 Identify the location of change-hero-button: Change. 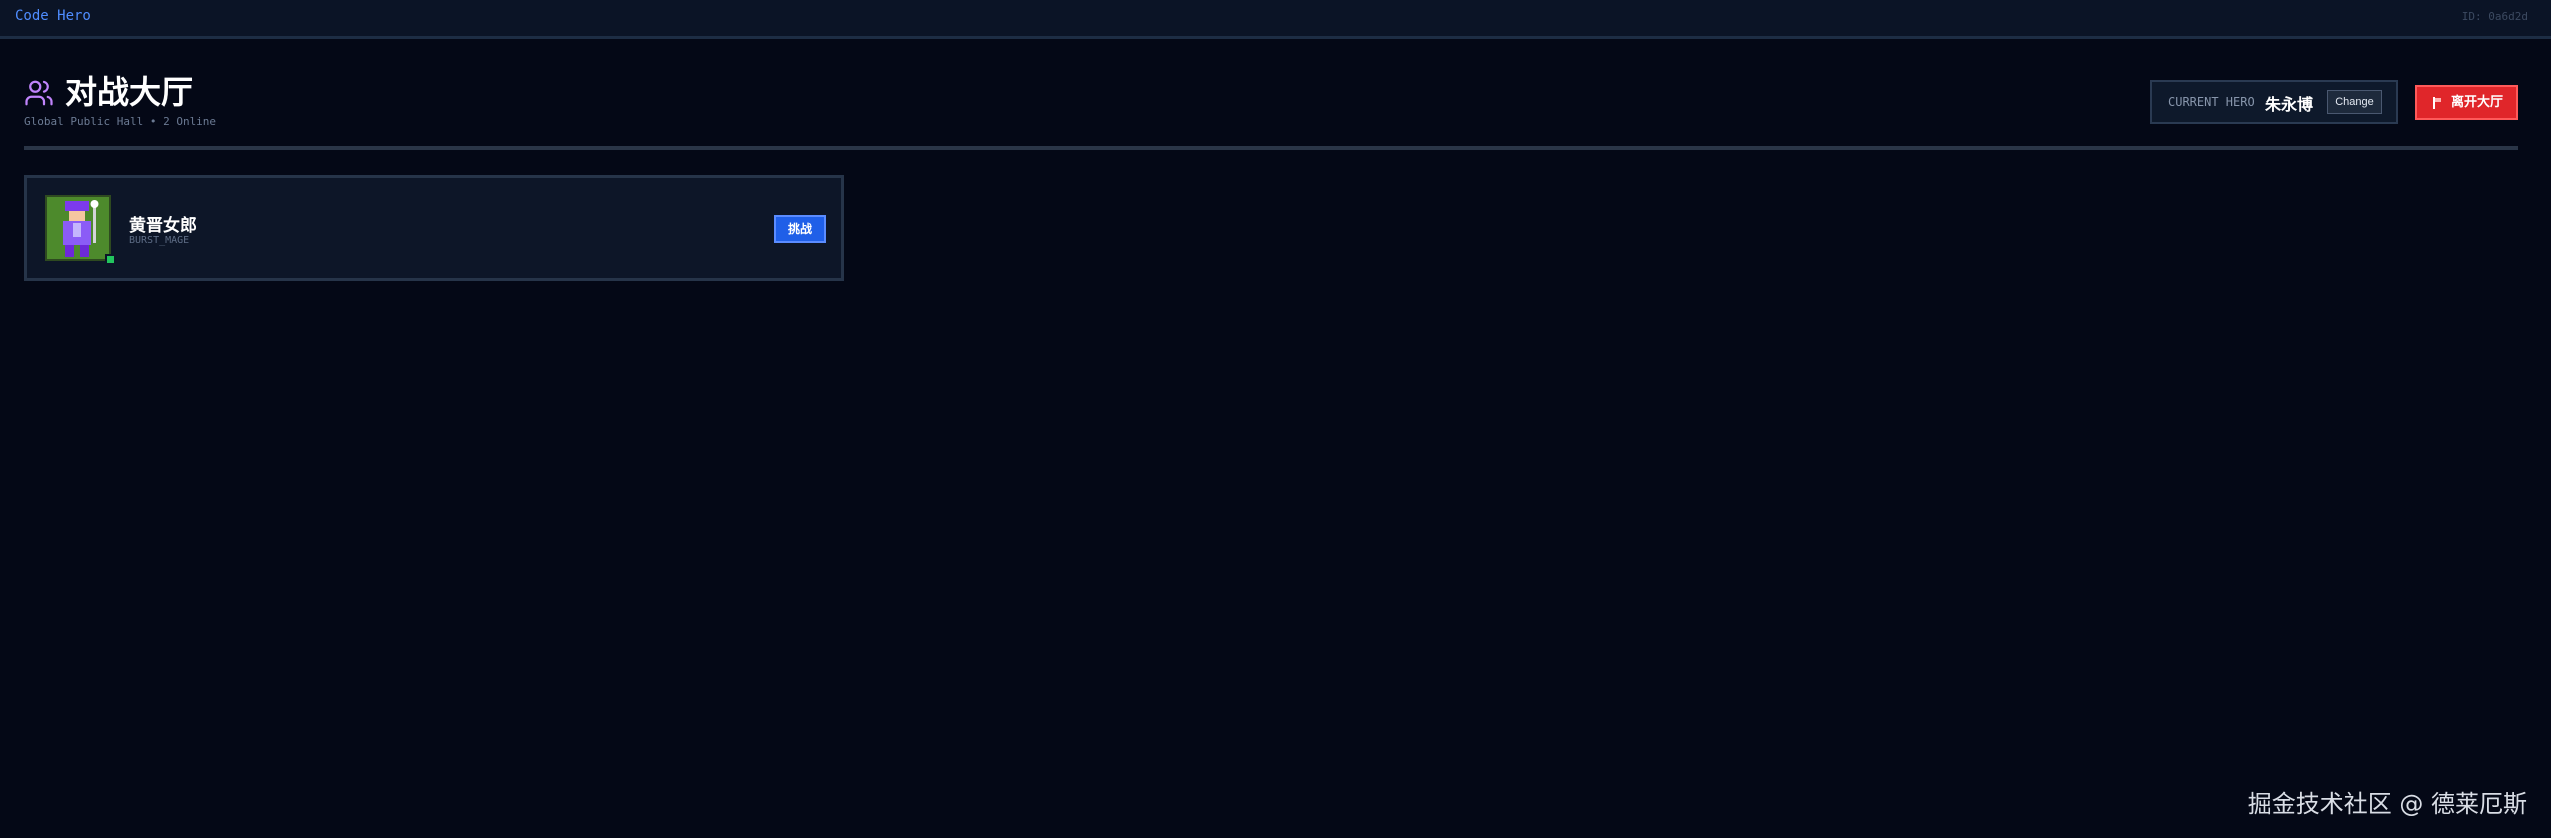
(2354, 102).